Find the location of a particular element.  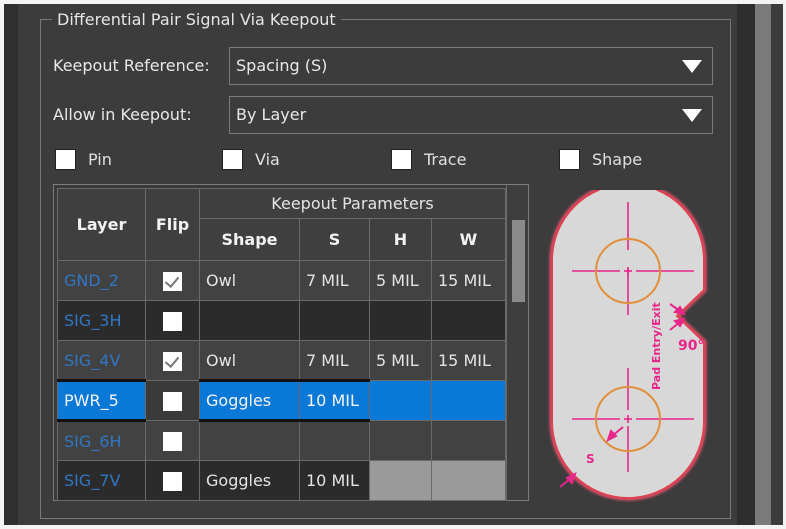

w-cell-disabled is located at coordinates (468, 480).